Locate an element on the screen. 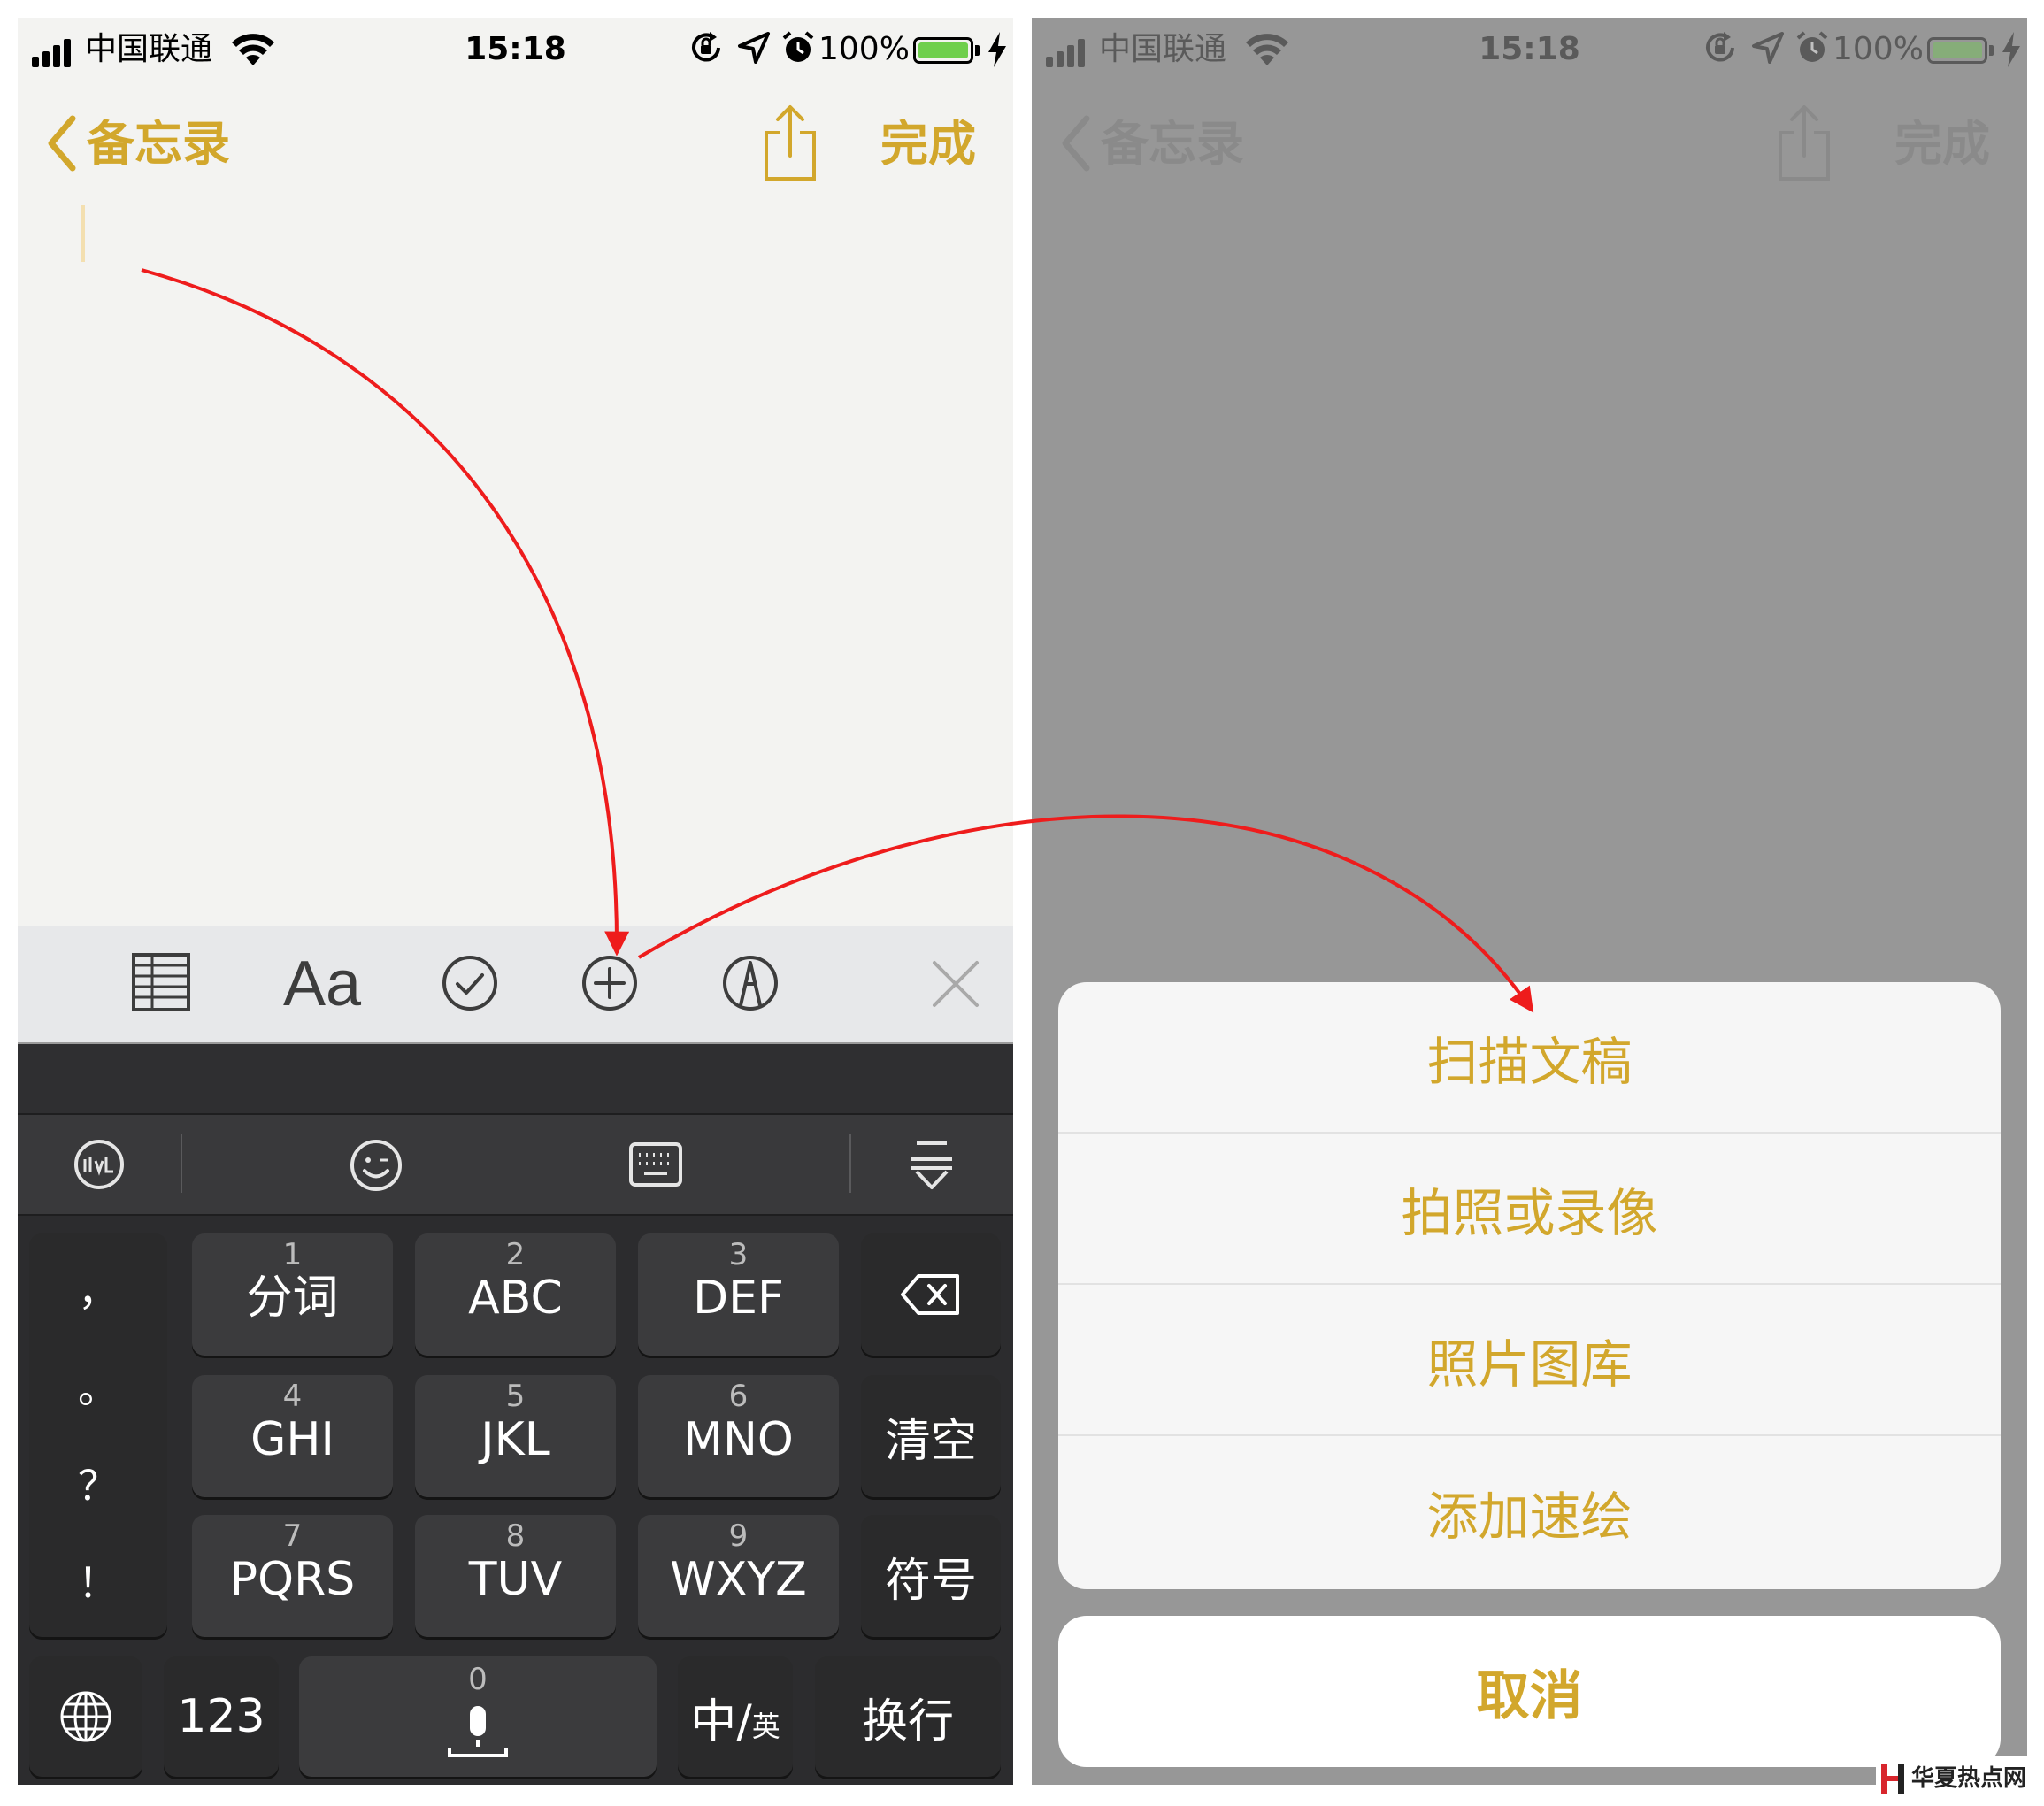  watermark-text: 华夏热点网 is located at coordinates (1969, 1778).